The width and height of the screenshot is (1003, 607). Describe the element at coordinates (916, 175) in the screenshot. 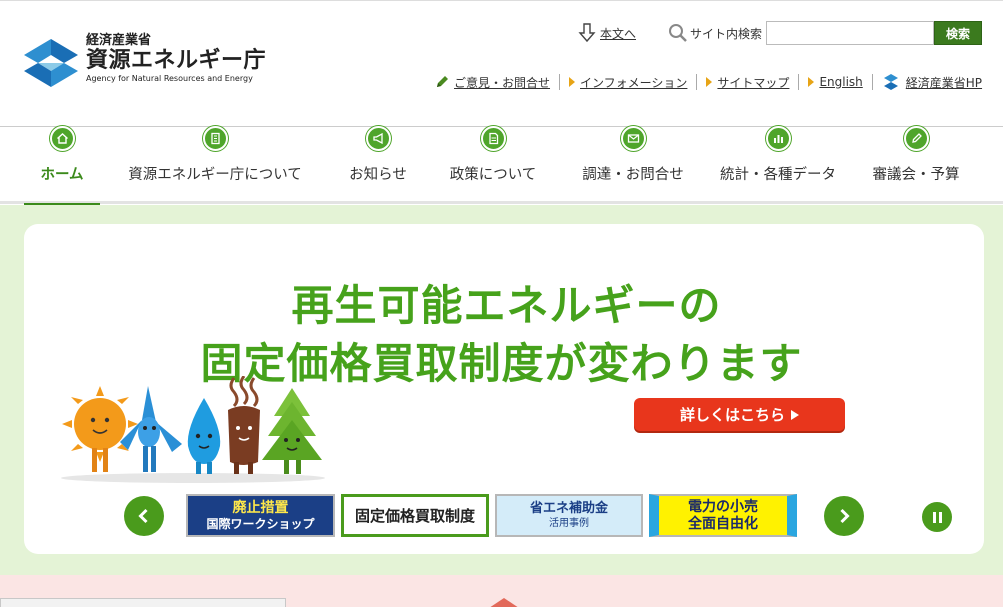

I see `gnav-label: 審議会・予算` at that location.